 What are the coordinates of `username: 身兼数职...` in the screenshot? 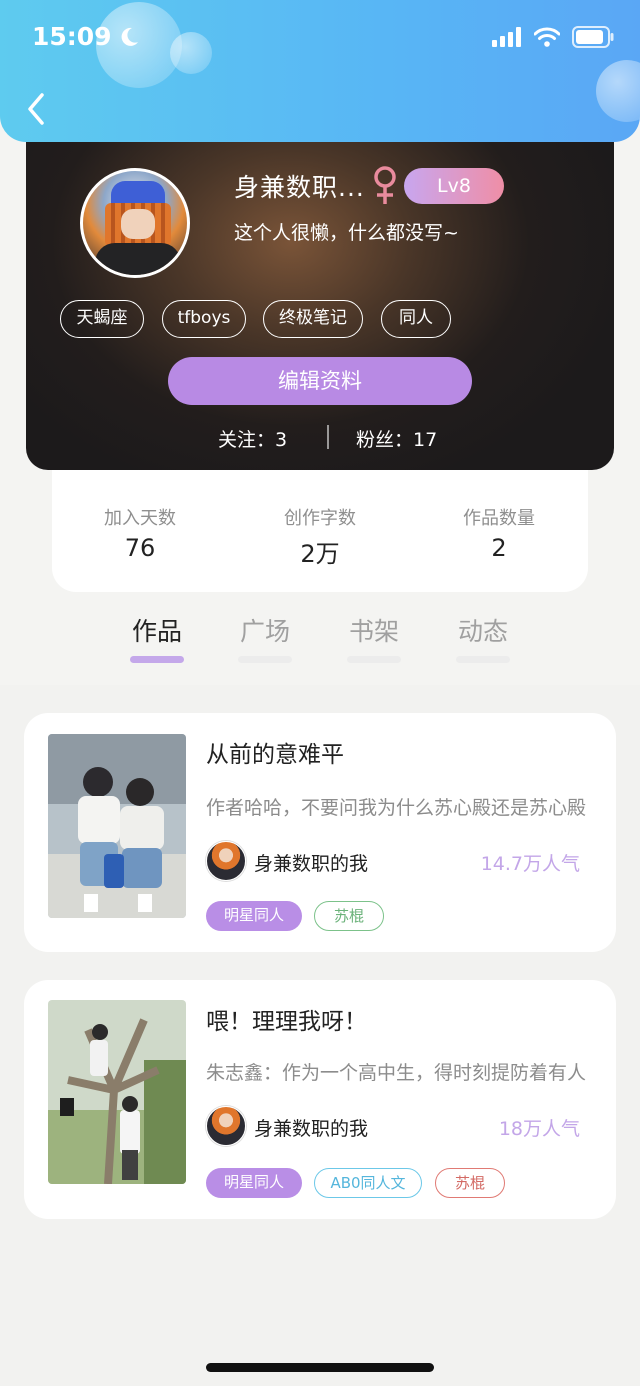 It's located at (299, 187).